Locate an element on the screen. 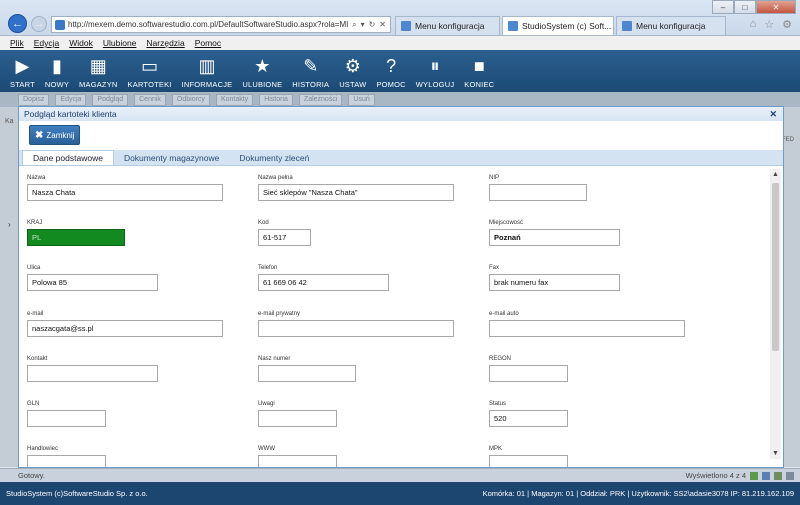 The image size is (800, 505). field-handlowiec: Handlowiec is located at coordinates (66, 456).